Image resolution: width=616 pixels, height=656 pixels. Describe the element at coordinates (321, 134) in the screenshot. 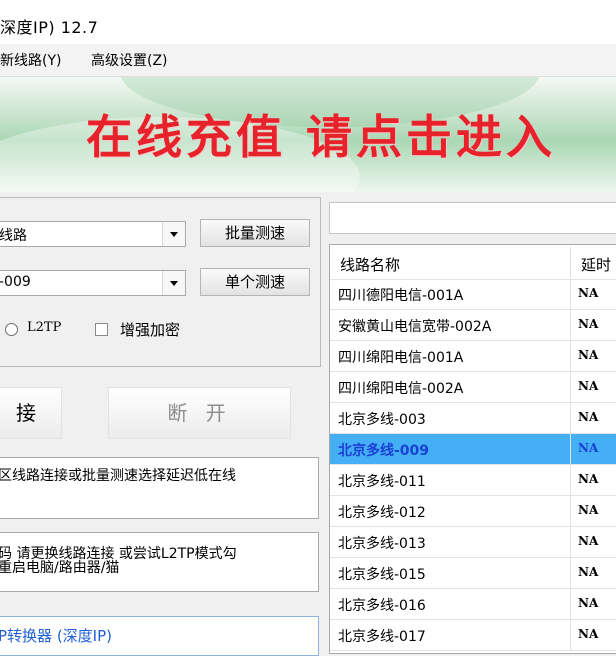

I see `banner-text: 在线充值 请点击进入` at that location.